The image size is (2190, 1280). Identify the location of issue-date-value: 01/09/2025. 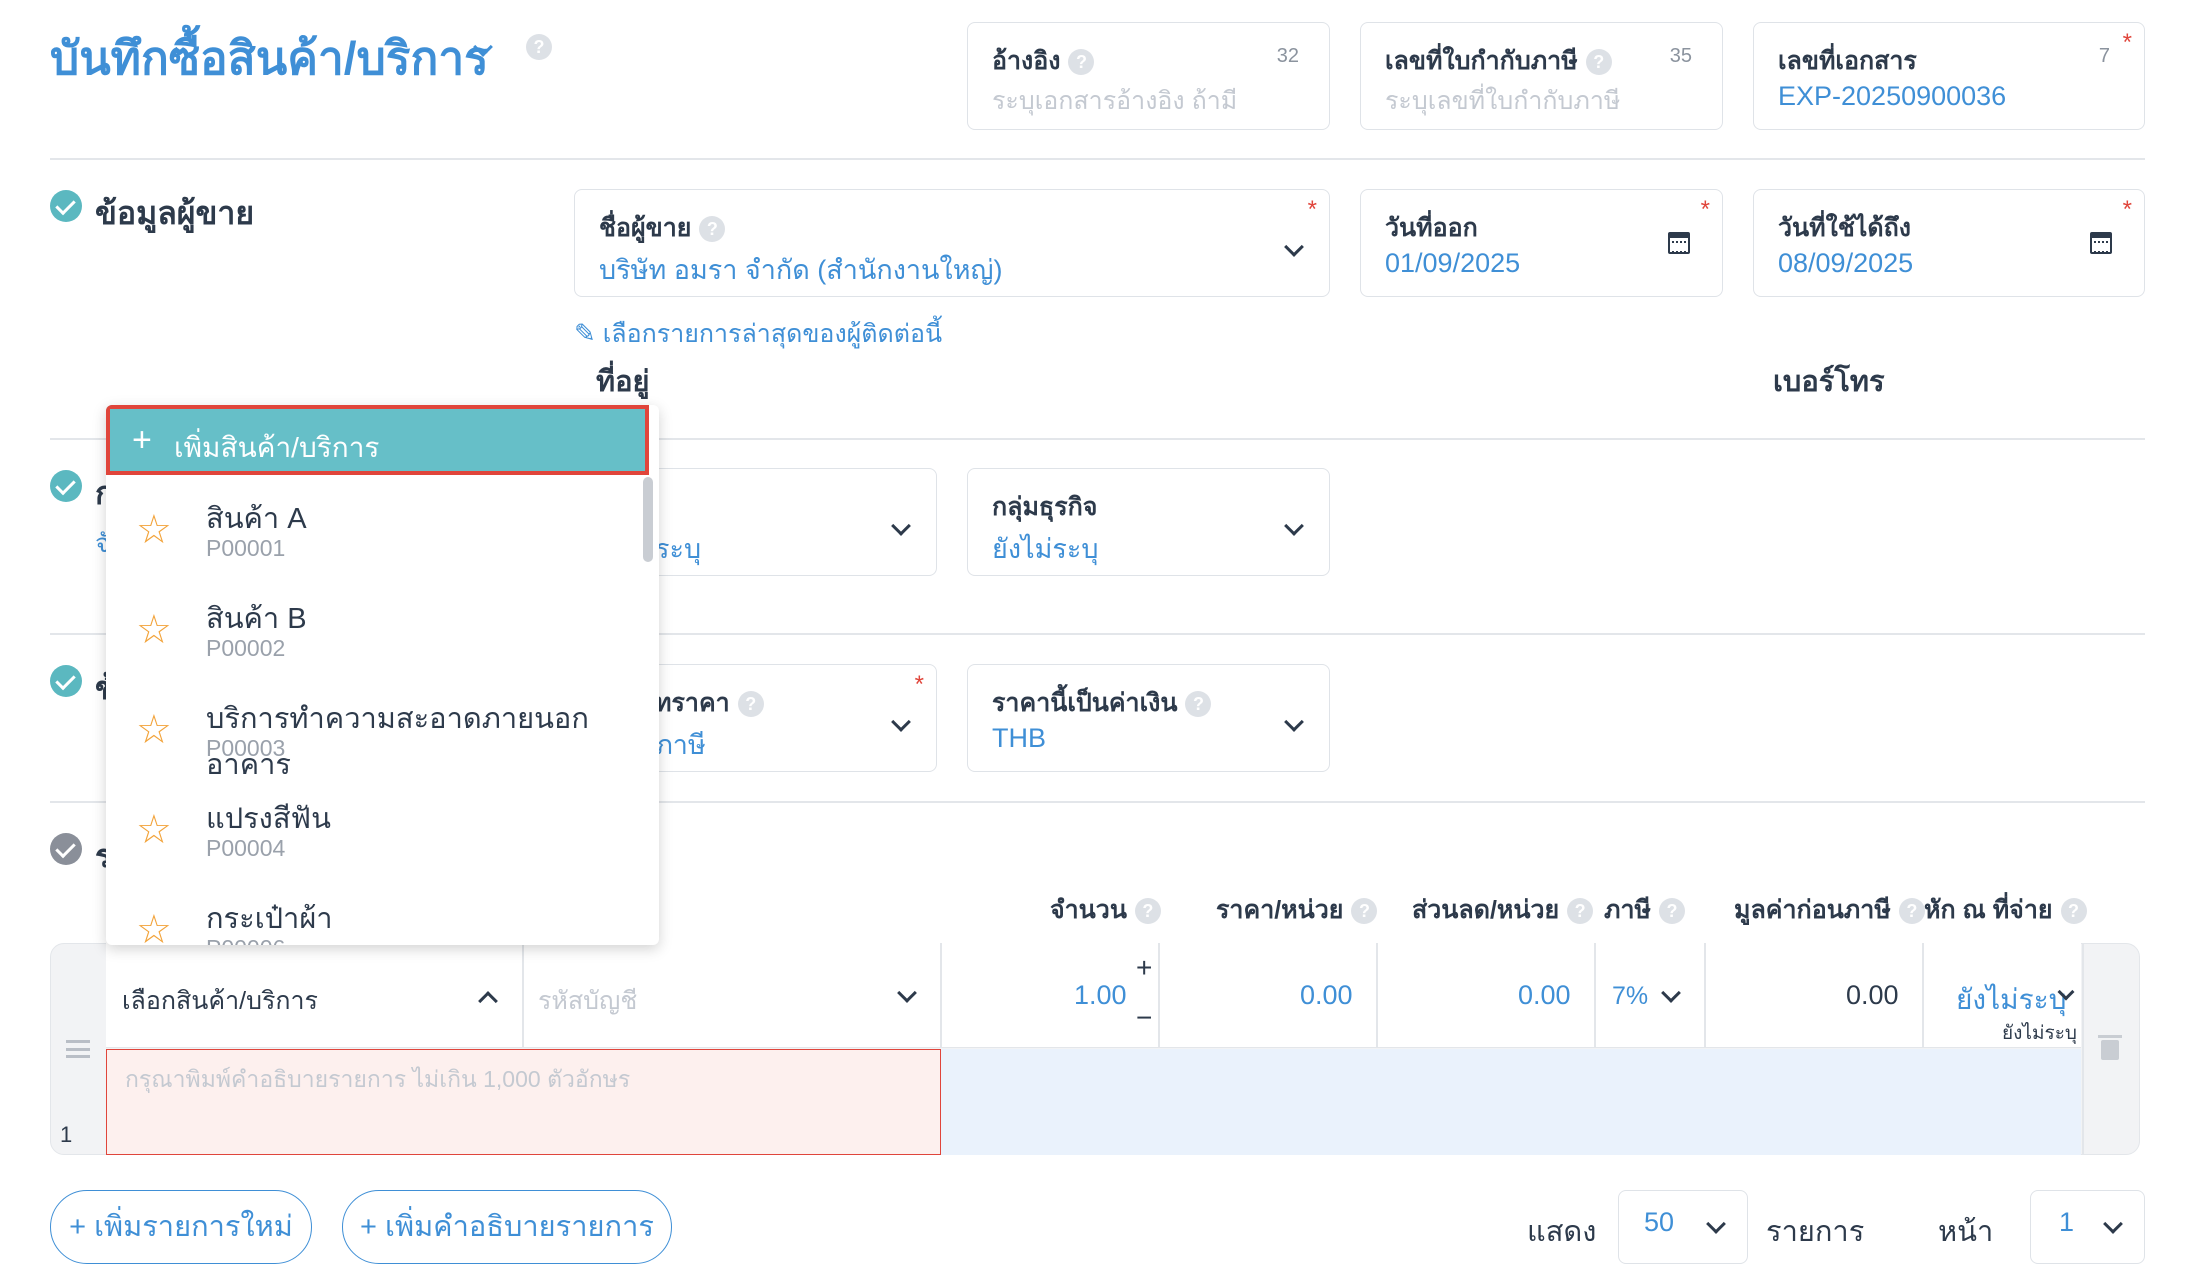
(1452, 263).